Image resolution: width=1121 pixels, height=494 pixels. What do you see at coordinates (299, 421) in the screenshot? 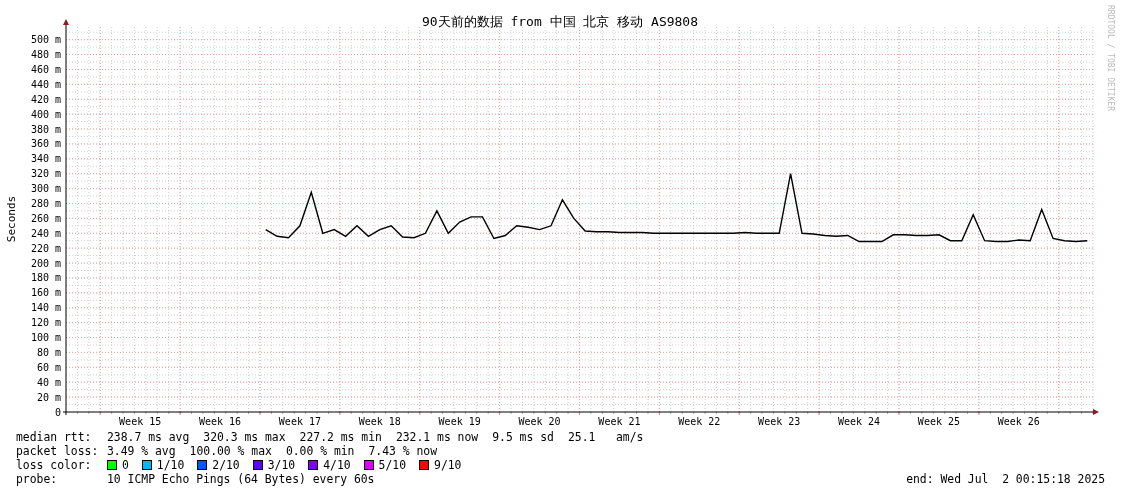
I see `x-tick-label: Week 17` at bounding box center [299, 421].